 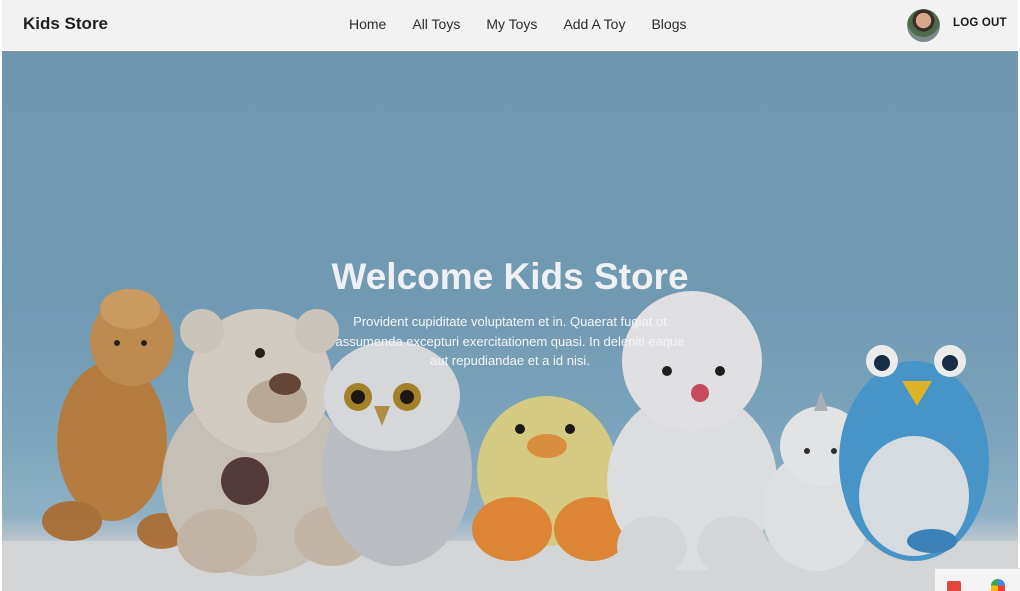 What do you see at coordinates (510, 276) in the screenshot?
I see `hero-title: Welcome Kids Store` at bounding box center [510, 276].